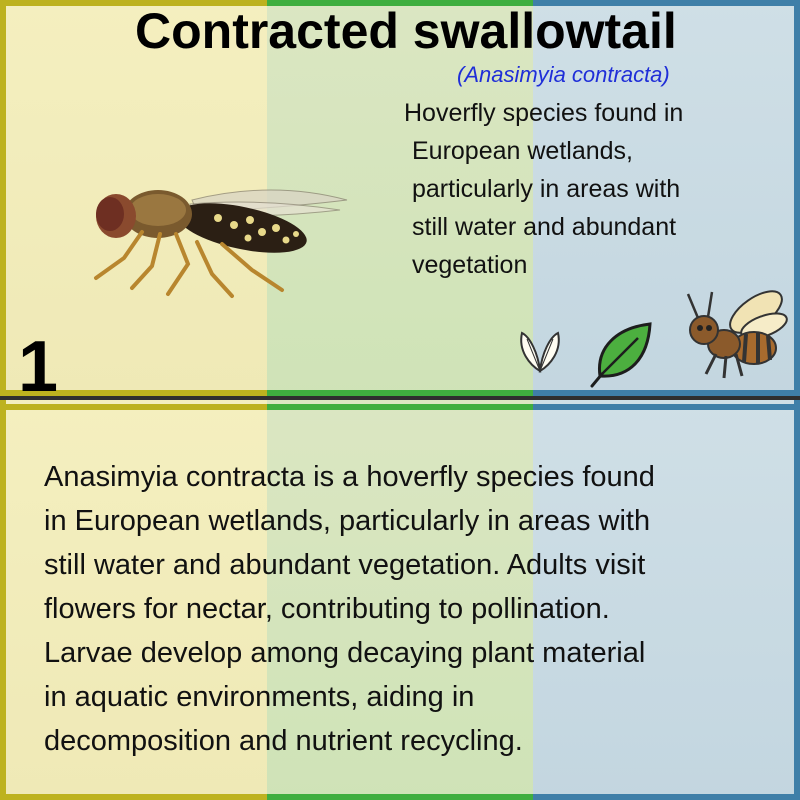 The image size is (800, 800). Describe the element at coordinates (522, 151) in the screenshot. I see `short-description-line: European wetlands,` at that location.